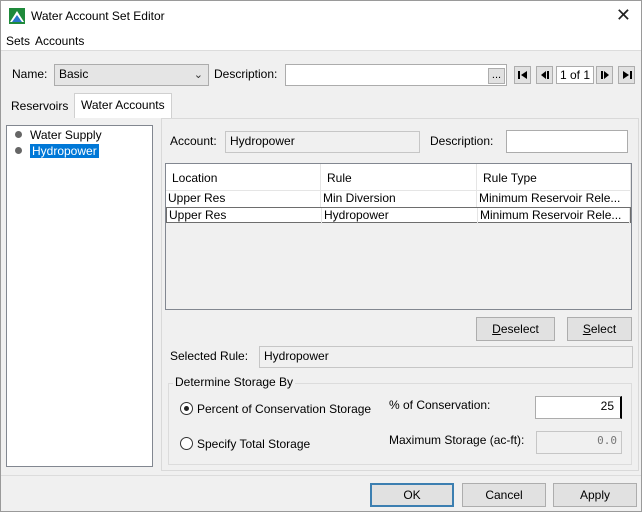 The image size is (642, 512). I want to click on page-indicator: 1 of 1, so click(575, 75).